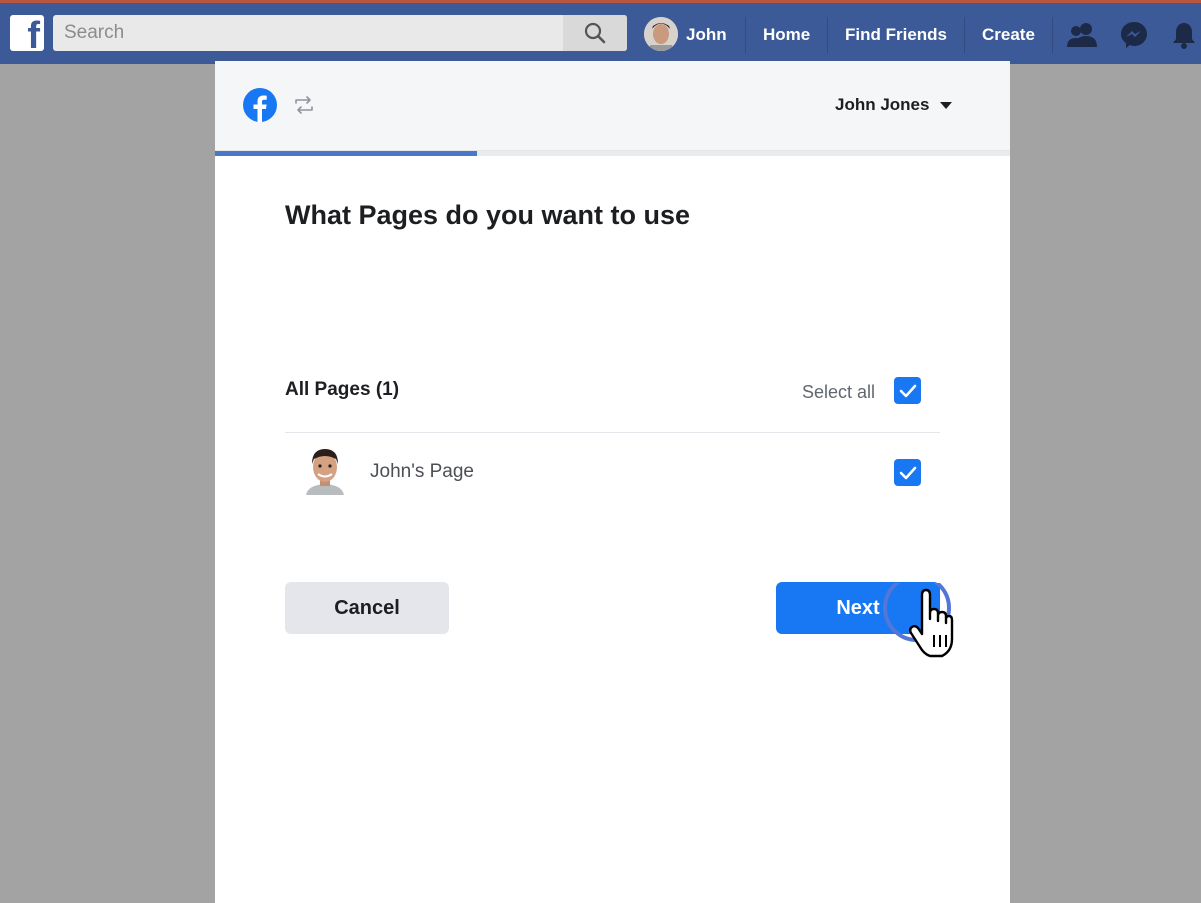 The image size is (1201, 903). What do you see at coordinates (346, 153) in the screenshot?
I see `progress-fill` at bounding box center [346, 153].